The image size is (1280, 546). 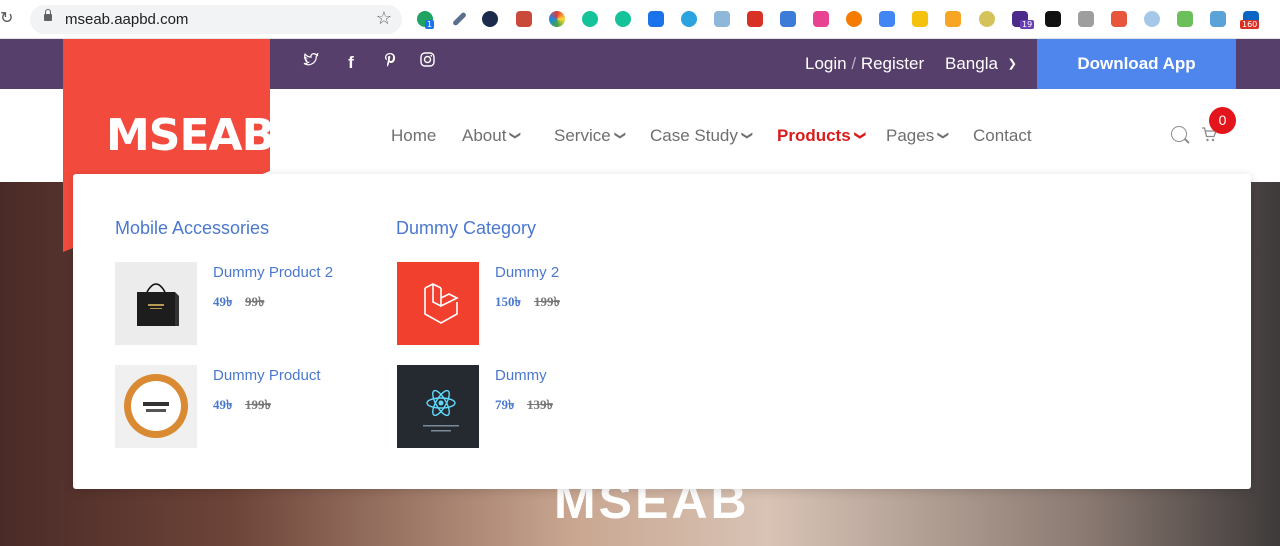 I want to click on extension-badge: 1, so click(x=430, y=24).